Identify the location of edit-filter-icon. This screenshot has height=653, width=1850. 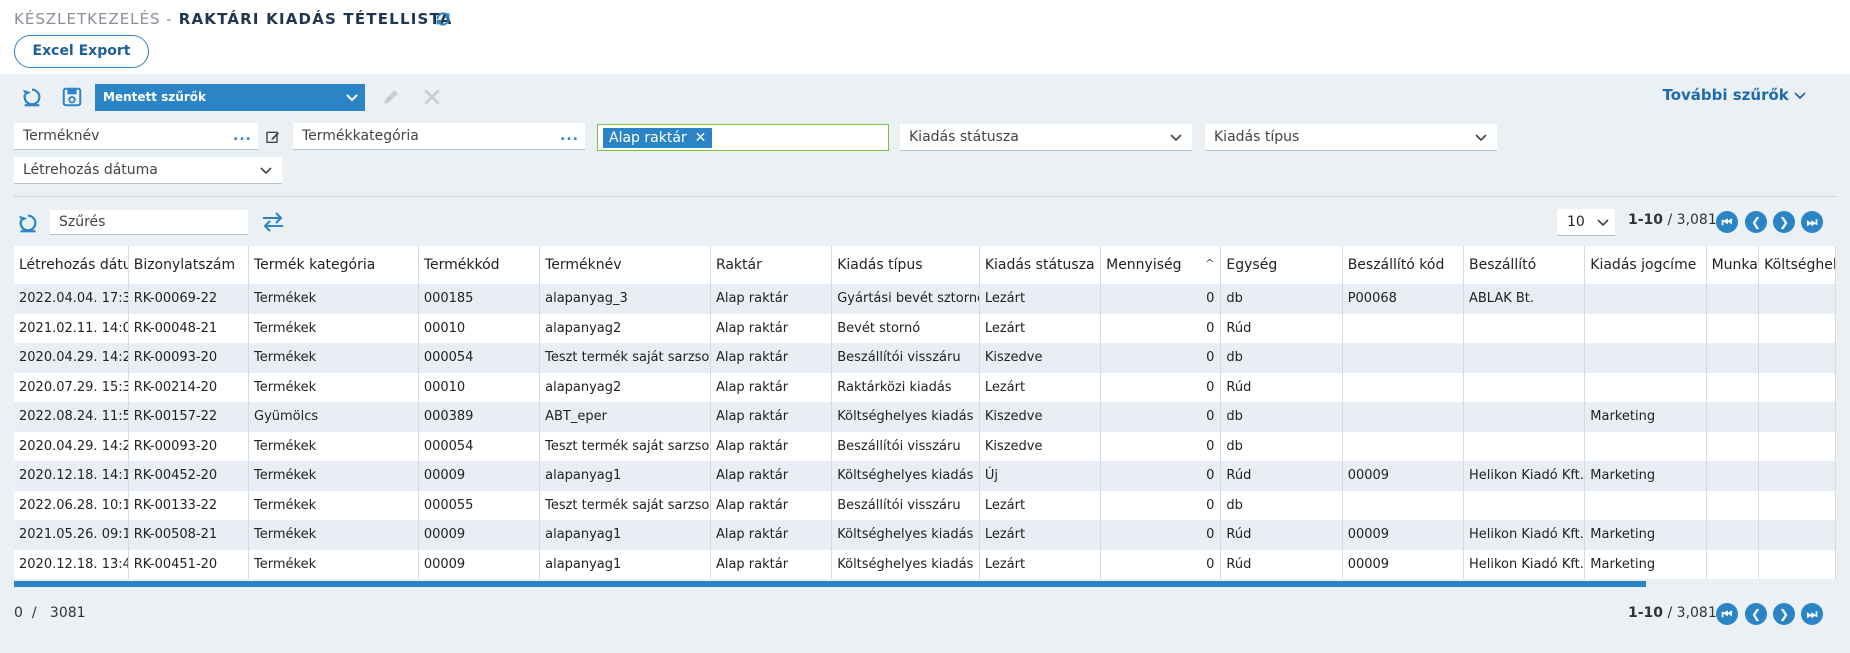
(391, 97).